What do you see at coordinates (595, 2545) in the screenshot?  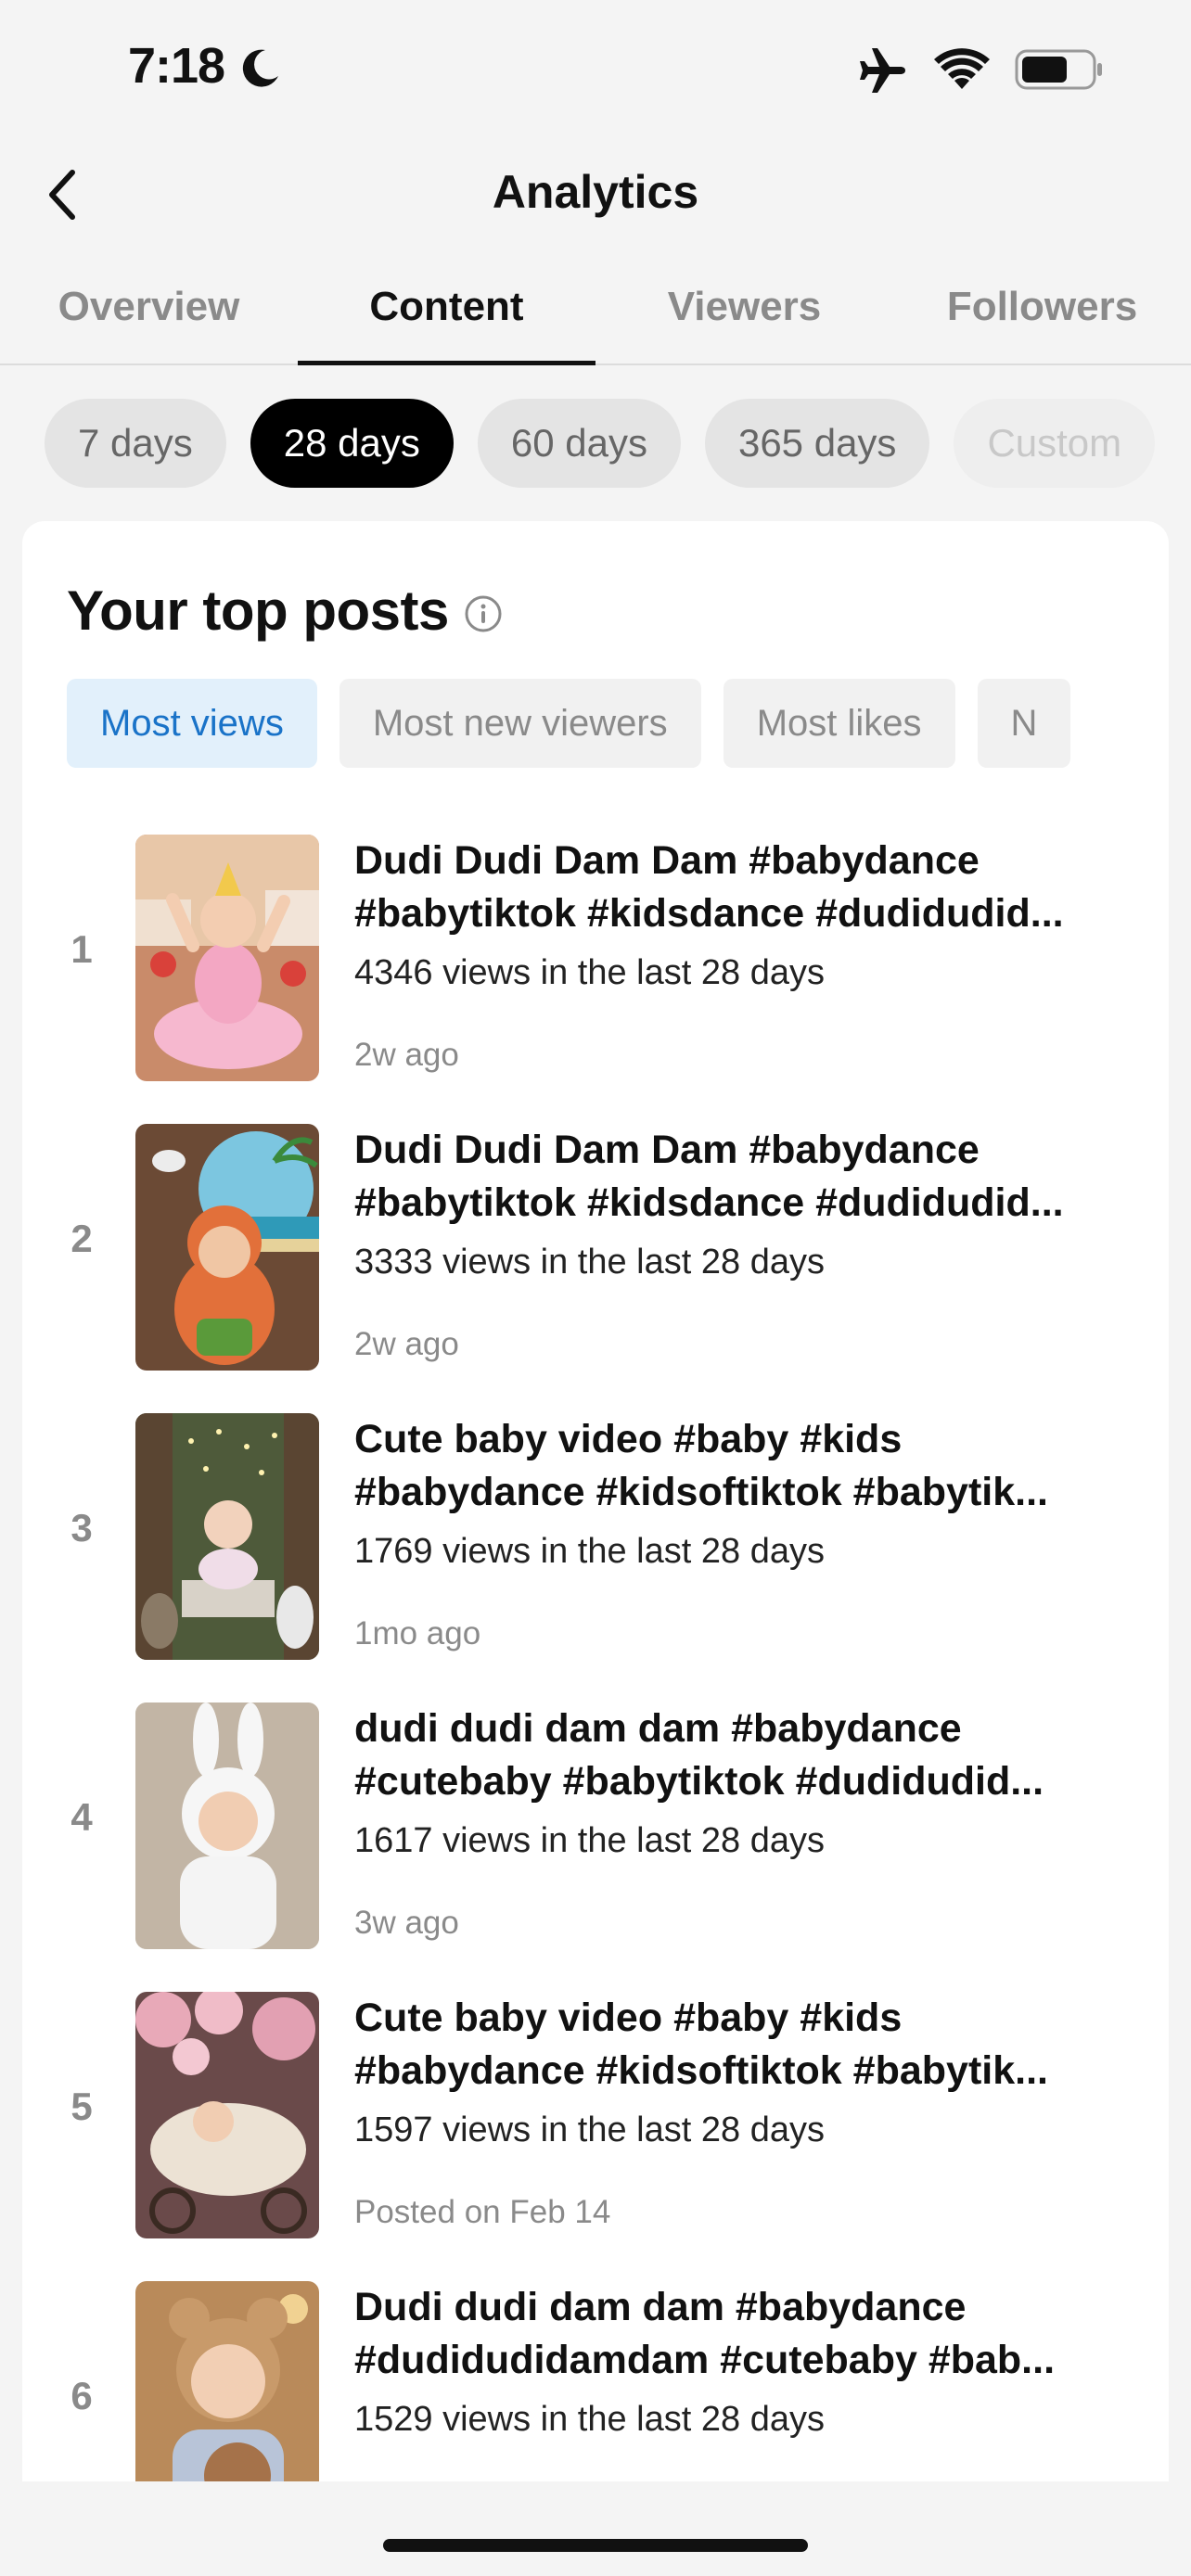 I see `home-indicator` at bounding box center [595, 2545].